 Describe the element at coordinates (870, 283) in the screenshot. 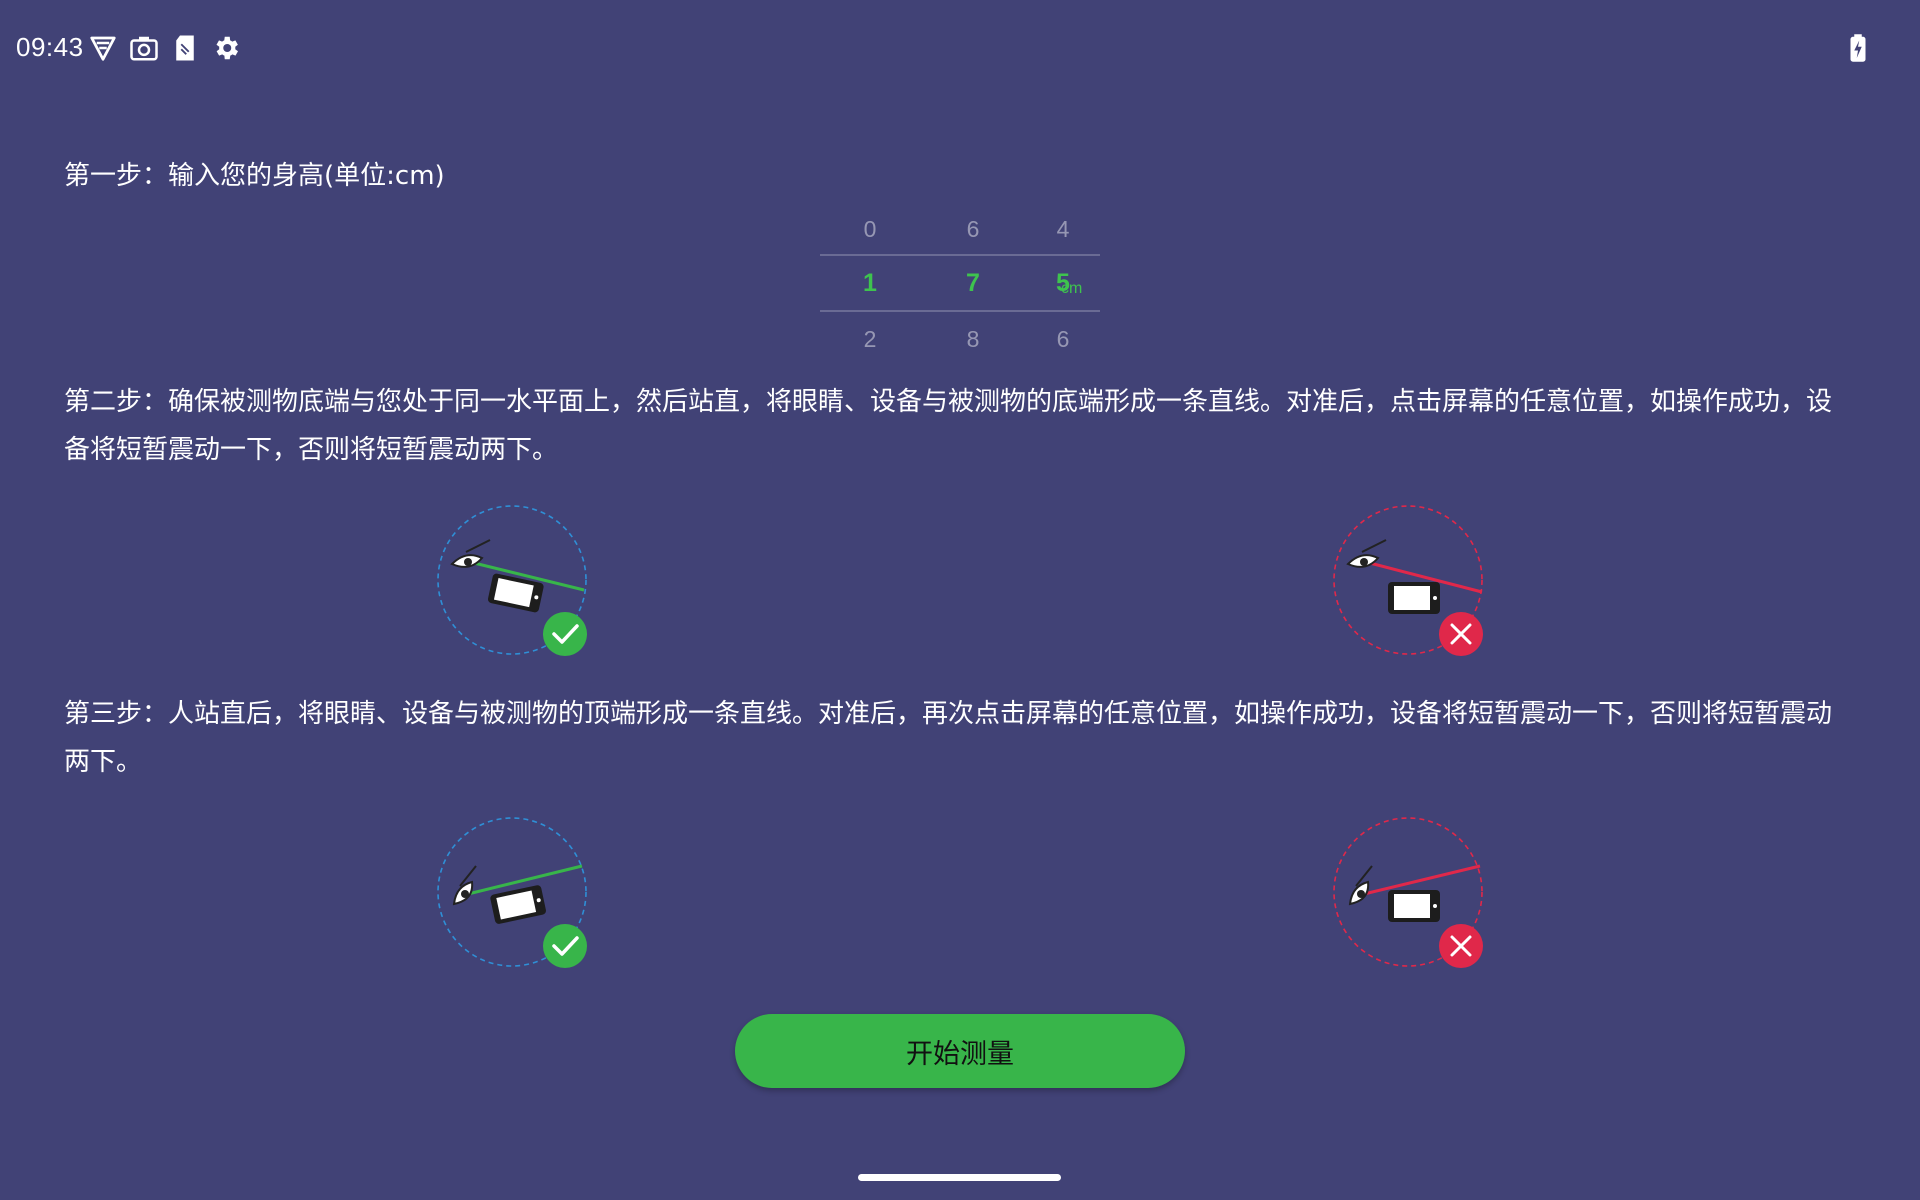

I see `picker-hundreds-selected: 1` at that location.